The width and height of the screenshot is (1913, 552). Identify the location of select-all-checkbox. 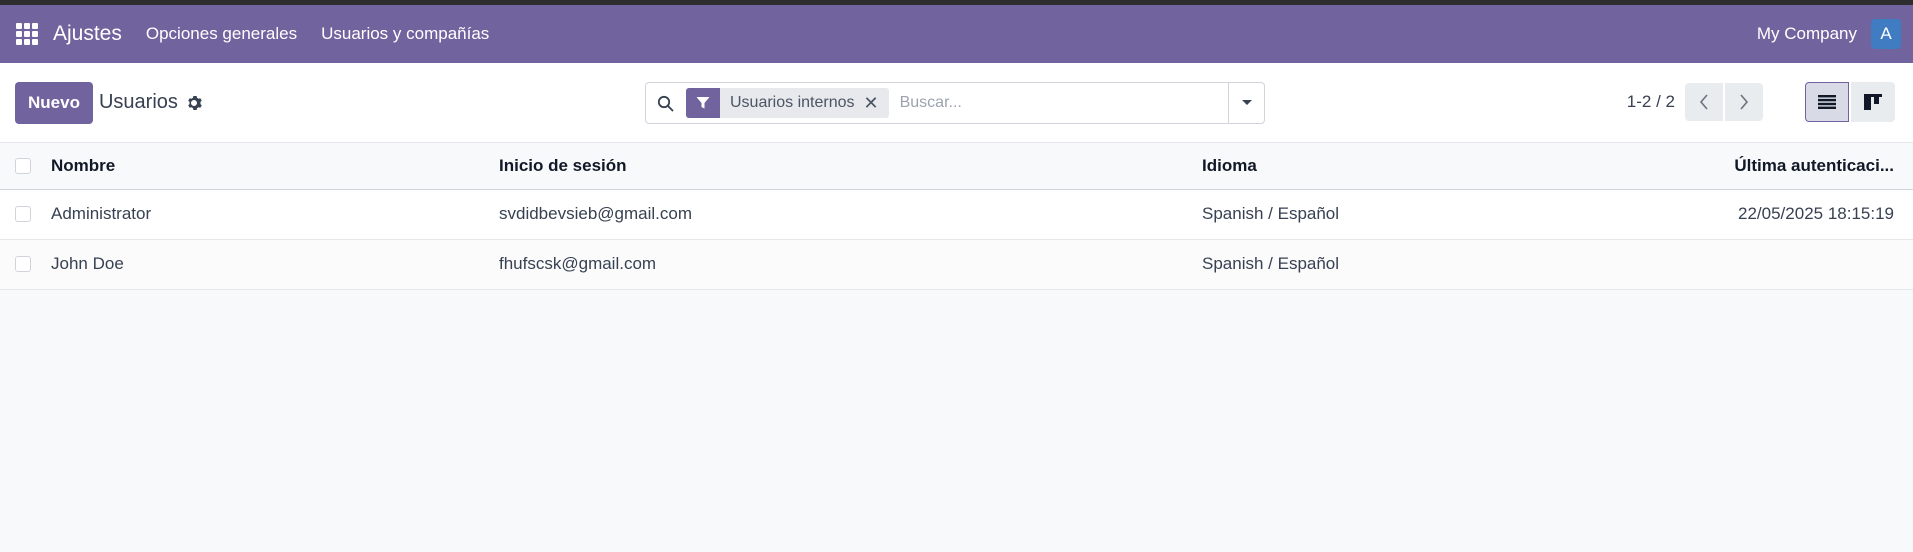
(23, 165).